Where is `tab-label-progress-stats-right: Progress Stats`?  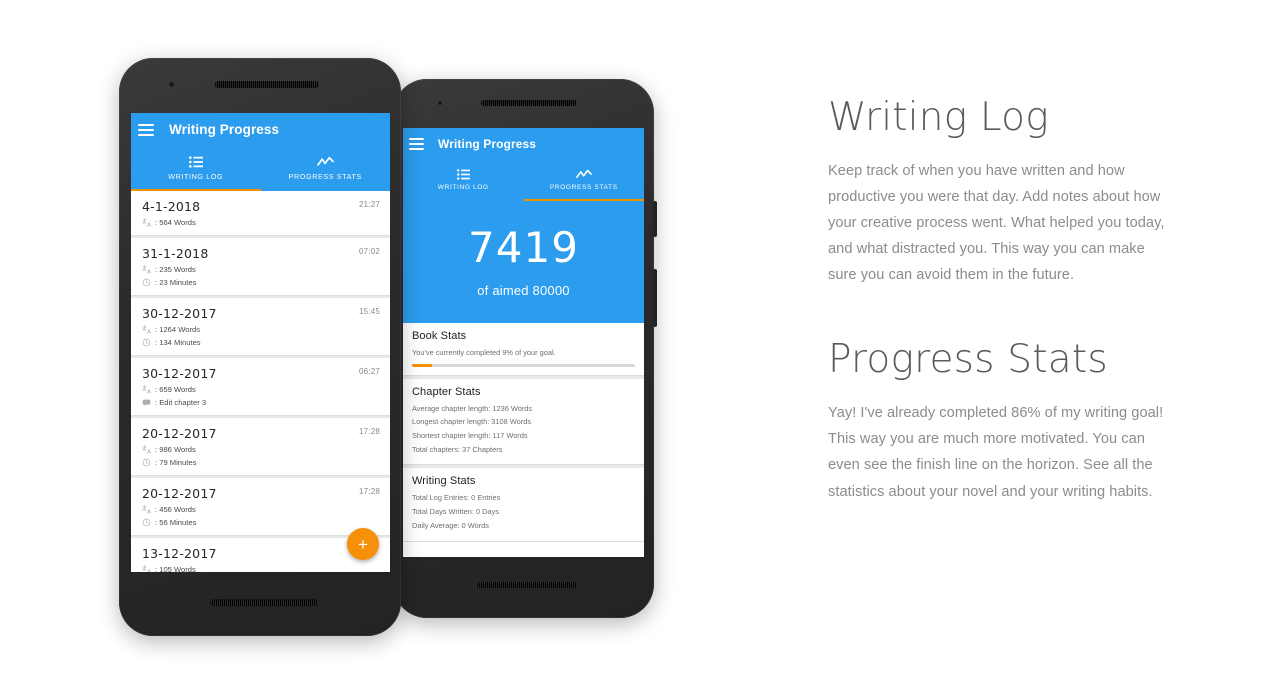
tab-label-progress-stats-right: Progress Stats is located at coordinates (583, 187).